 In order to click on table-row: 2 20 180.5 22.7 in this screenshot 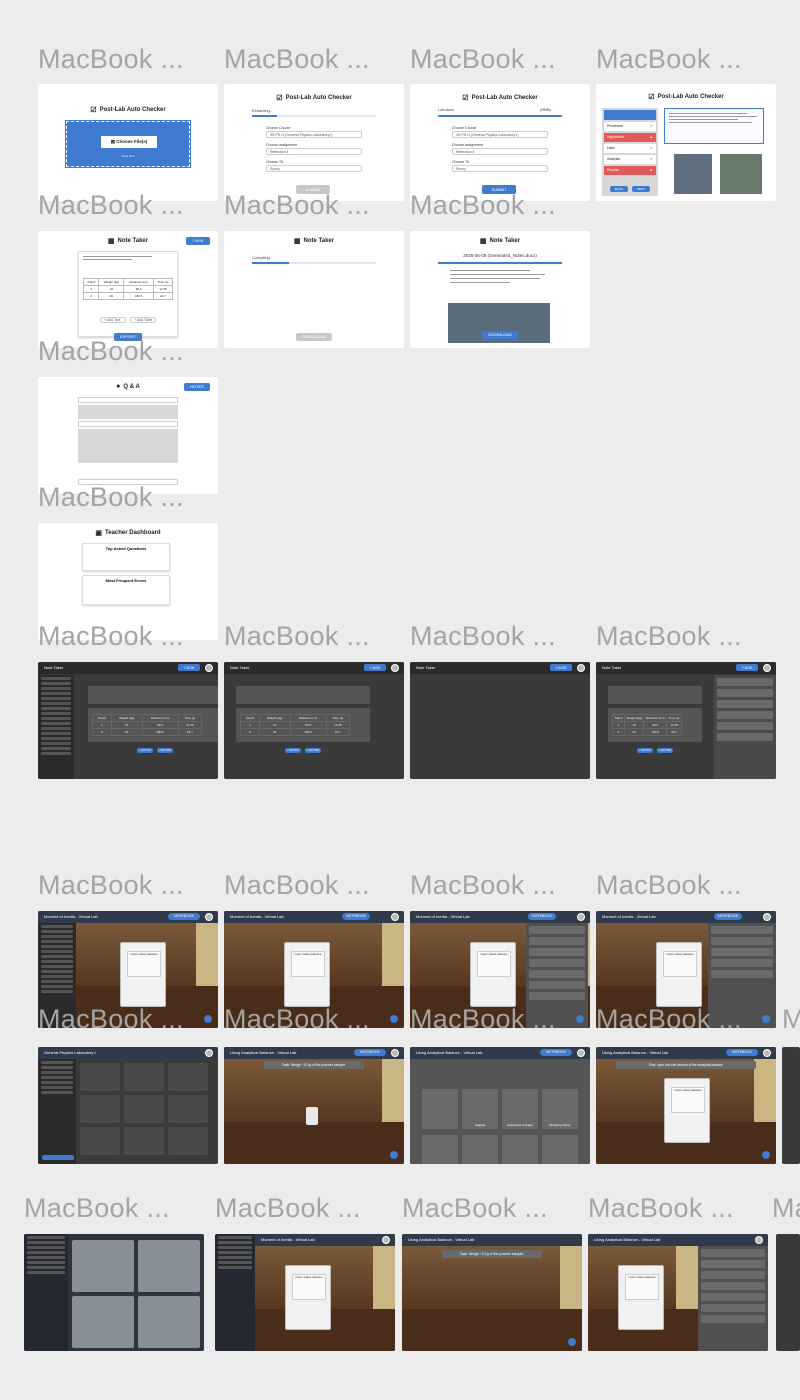, I will do `click(295, 732)`.